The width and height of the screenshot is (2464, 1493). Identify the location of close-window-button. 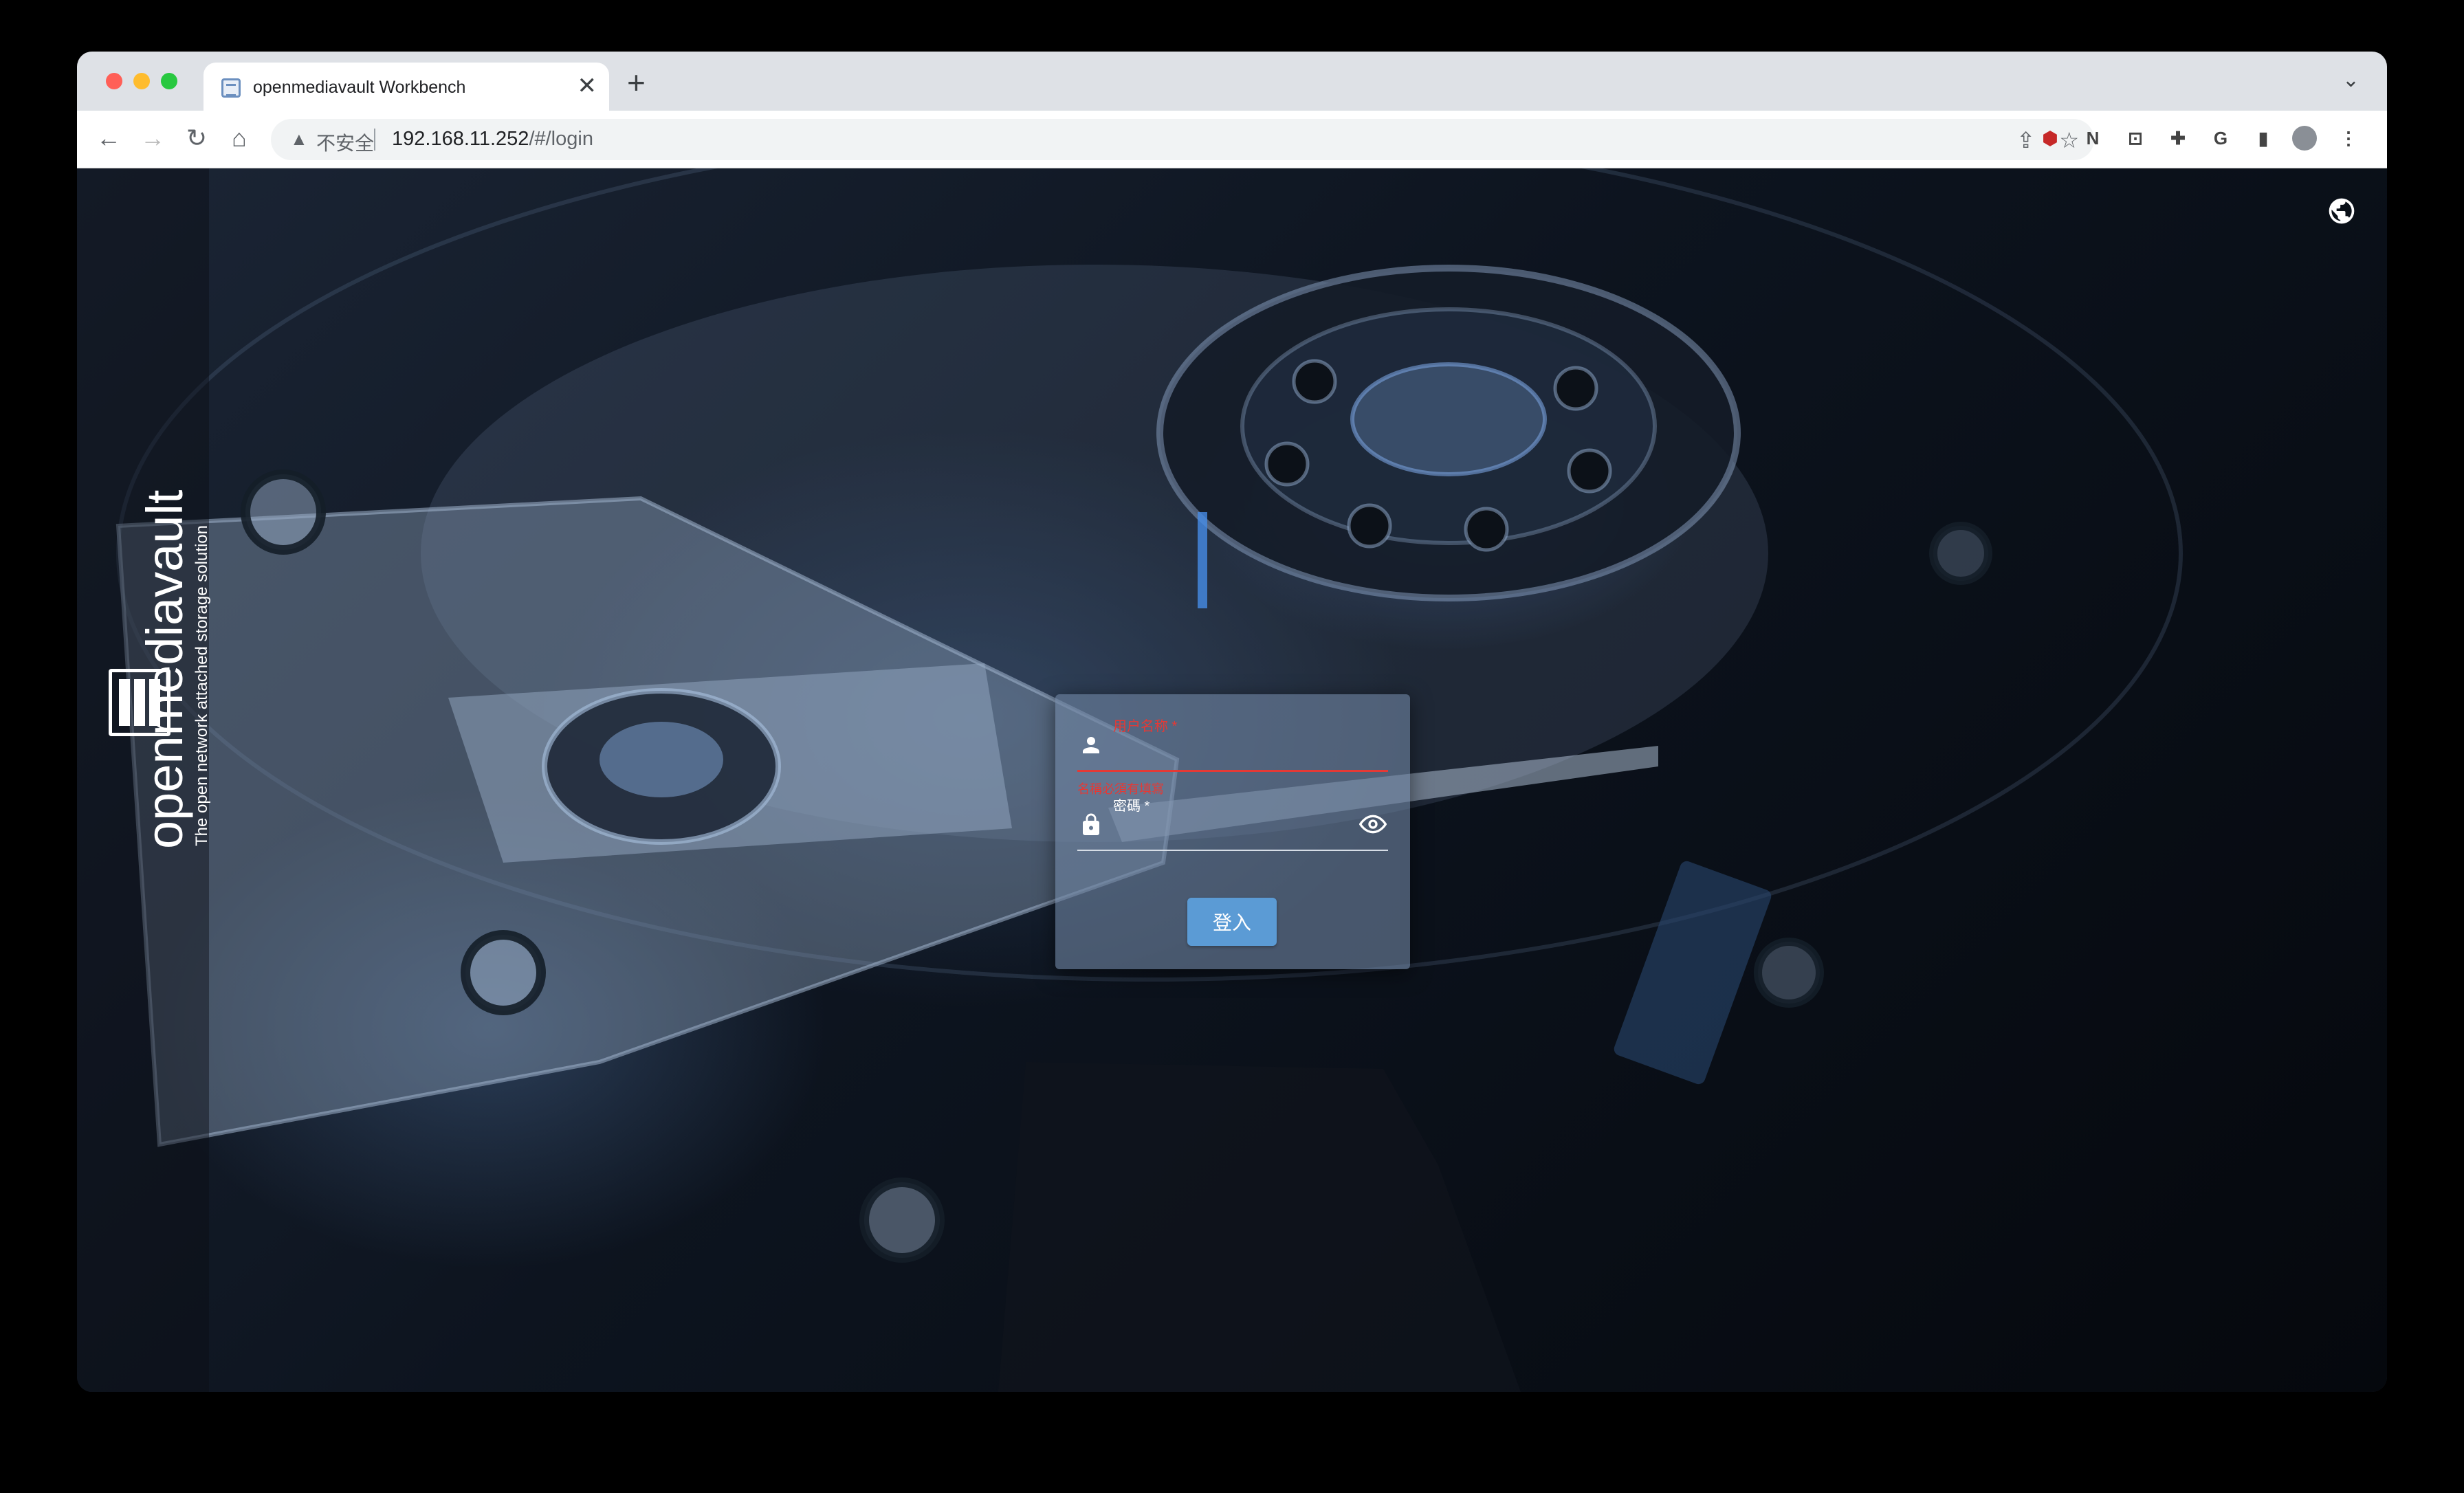
(114, 81).